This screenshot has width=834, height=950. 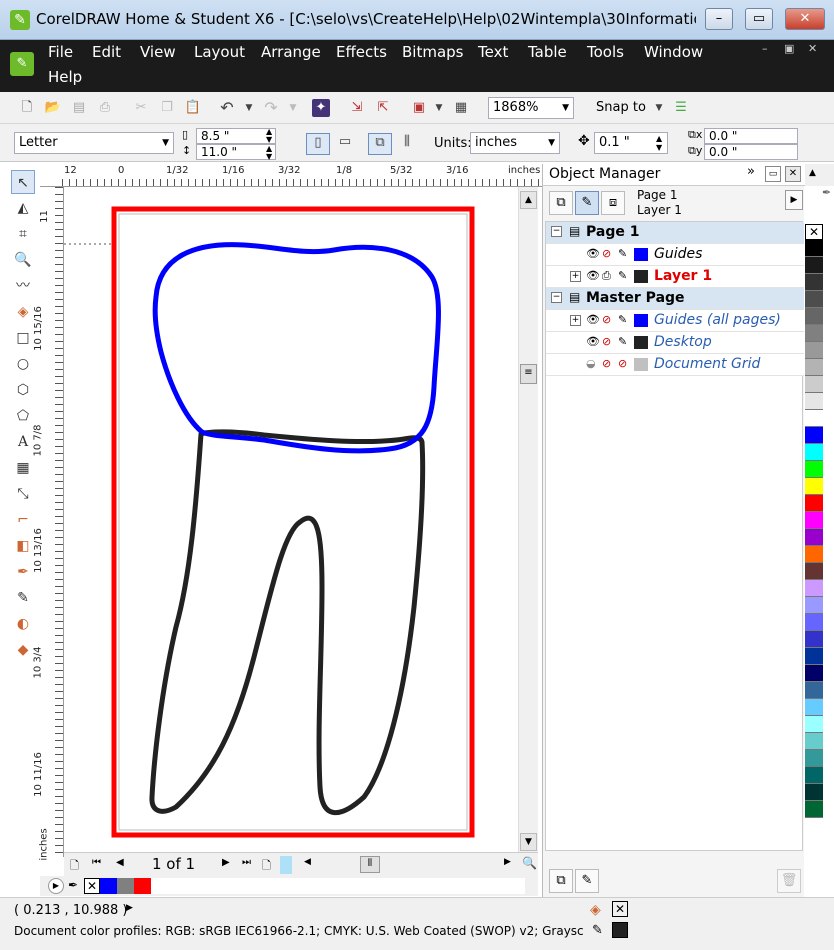 I want to click on save-icon: ▤, so click(x=79, y=108).